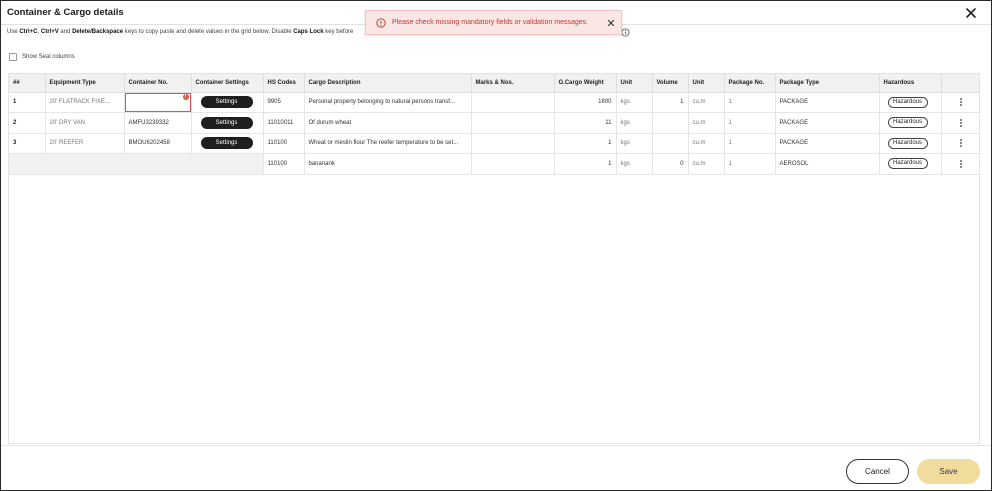 The width and height of the screenshot is (992, 491). I want to click on col-header-container-settings: Container Settings, so click(227, 83).